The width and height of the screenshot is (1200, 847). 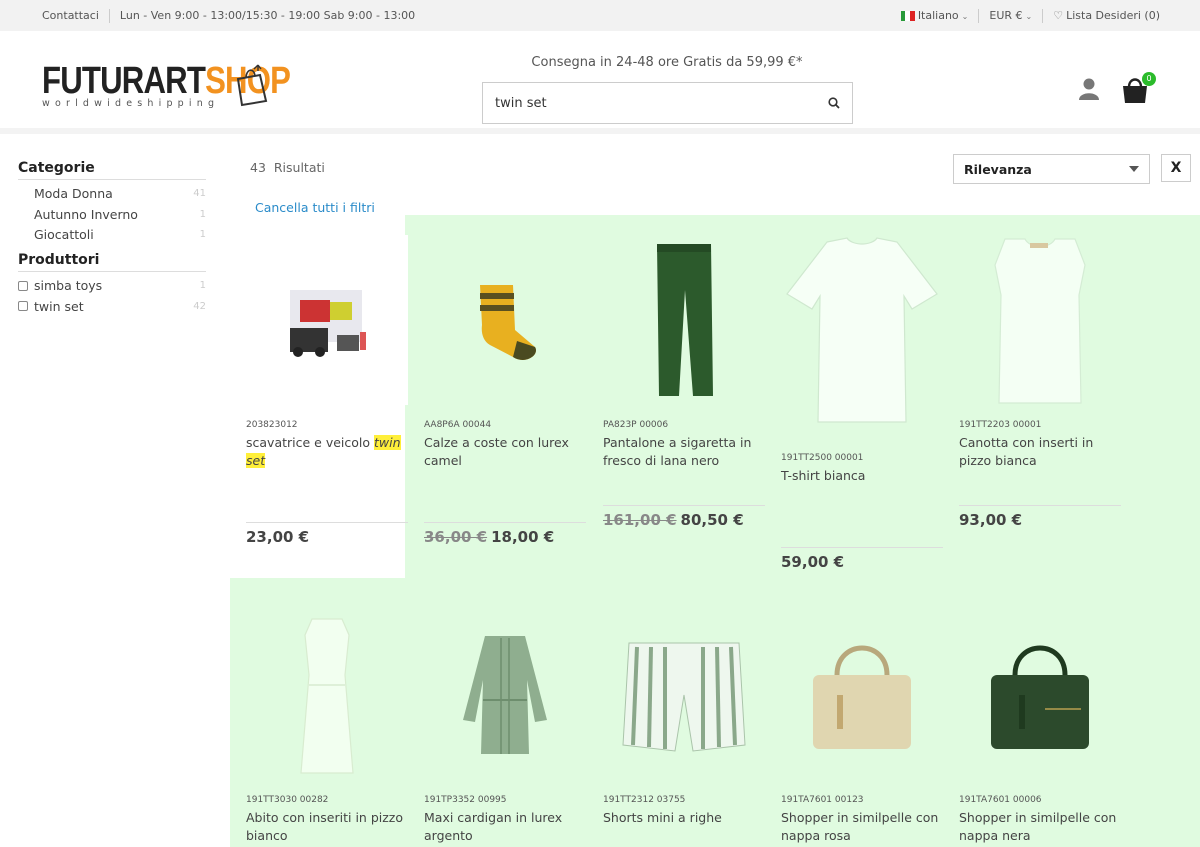 What do you see at coordinates (667, 62) in the screenshot?
I see `delivery-info: Consegna in 24-48 ore Gratis da 59,99 €*` at bounding box center [667, 62].